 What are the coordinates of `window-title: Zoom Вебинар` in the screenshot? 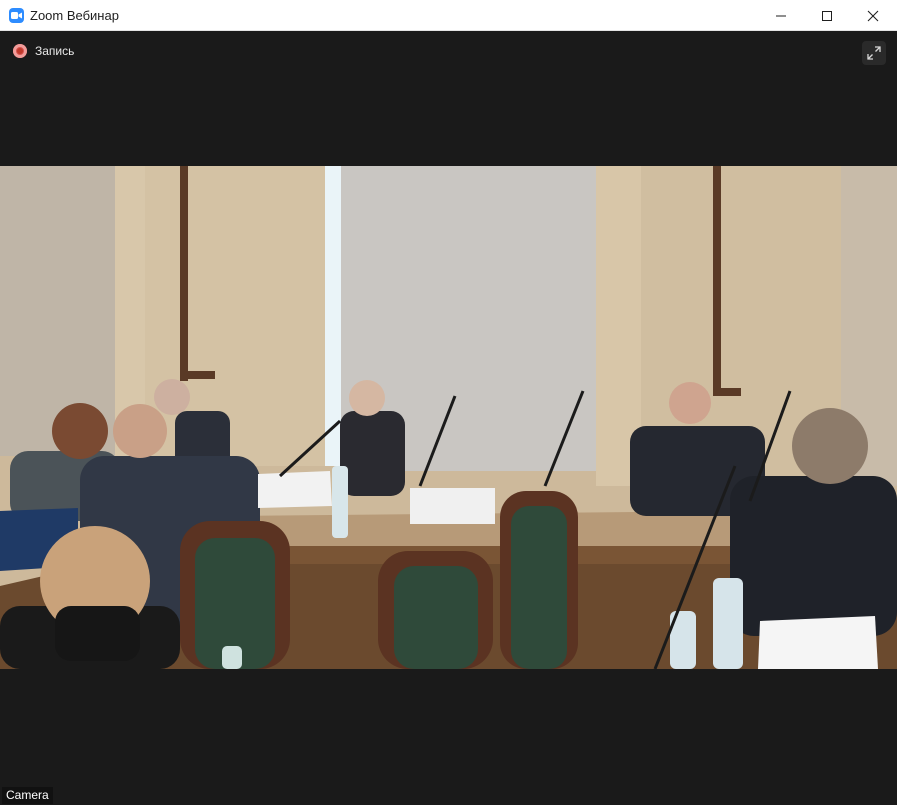 It's located at (74, 15).